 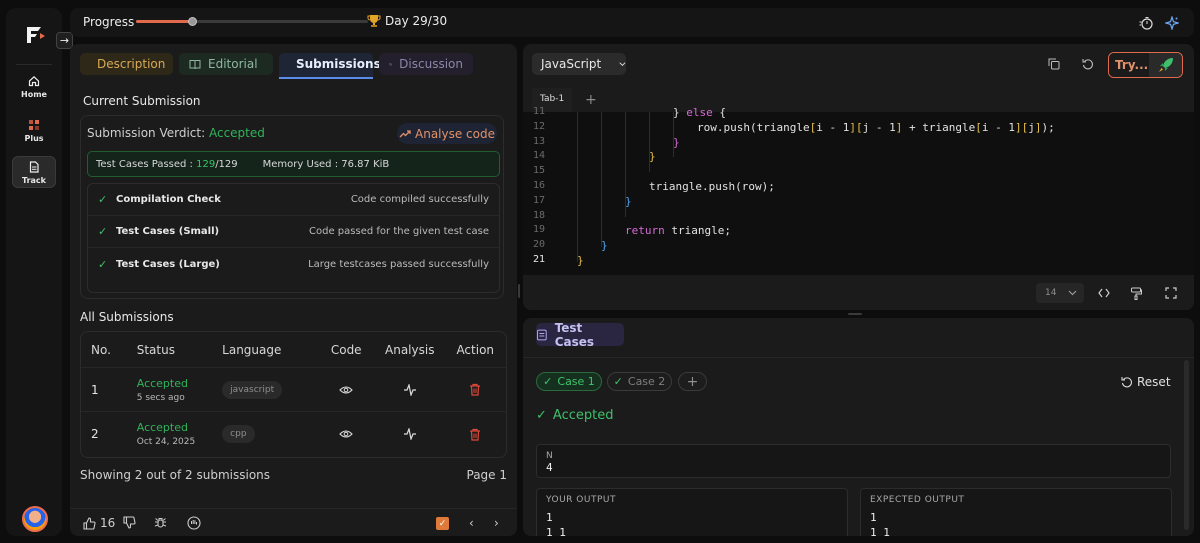 I want to click on submission-verdict: Submission Verdict: Accepted, so click(x=176, y=133).